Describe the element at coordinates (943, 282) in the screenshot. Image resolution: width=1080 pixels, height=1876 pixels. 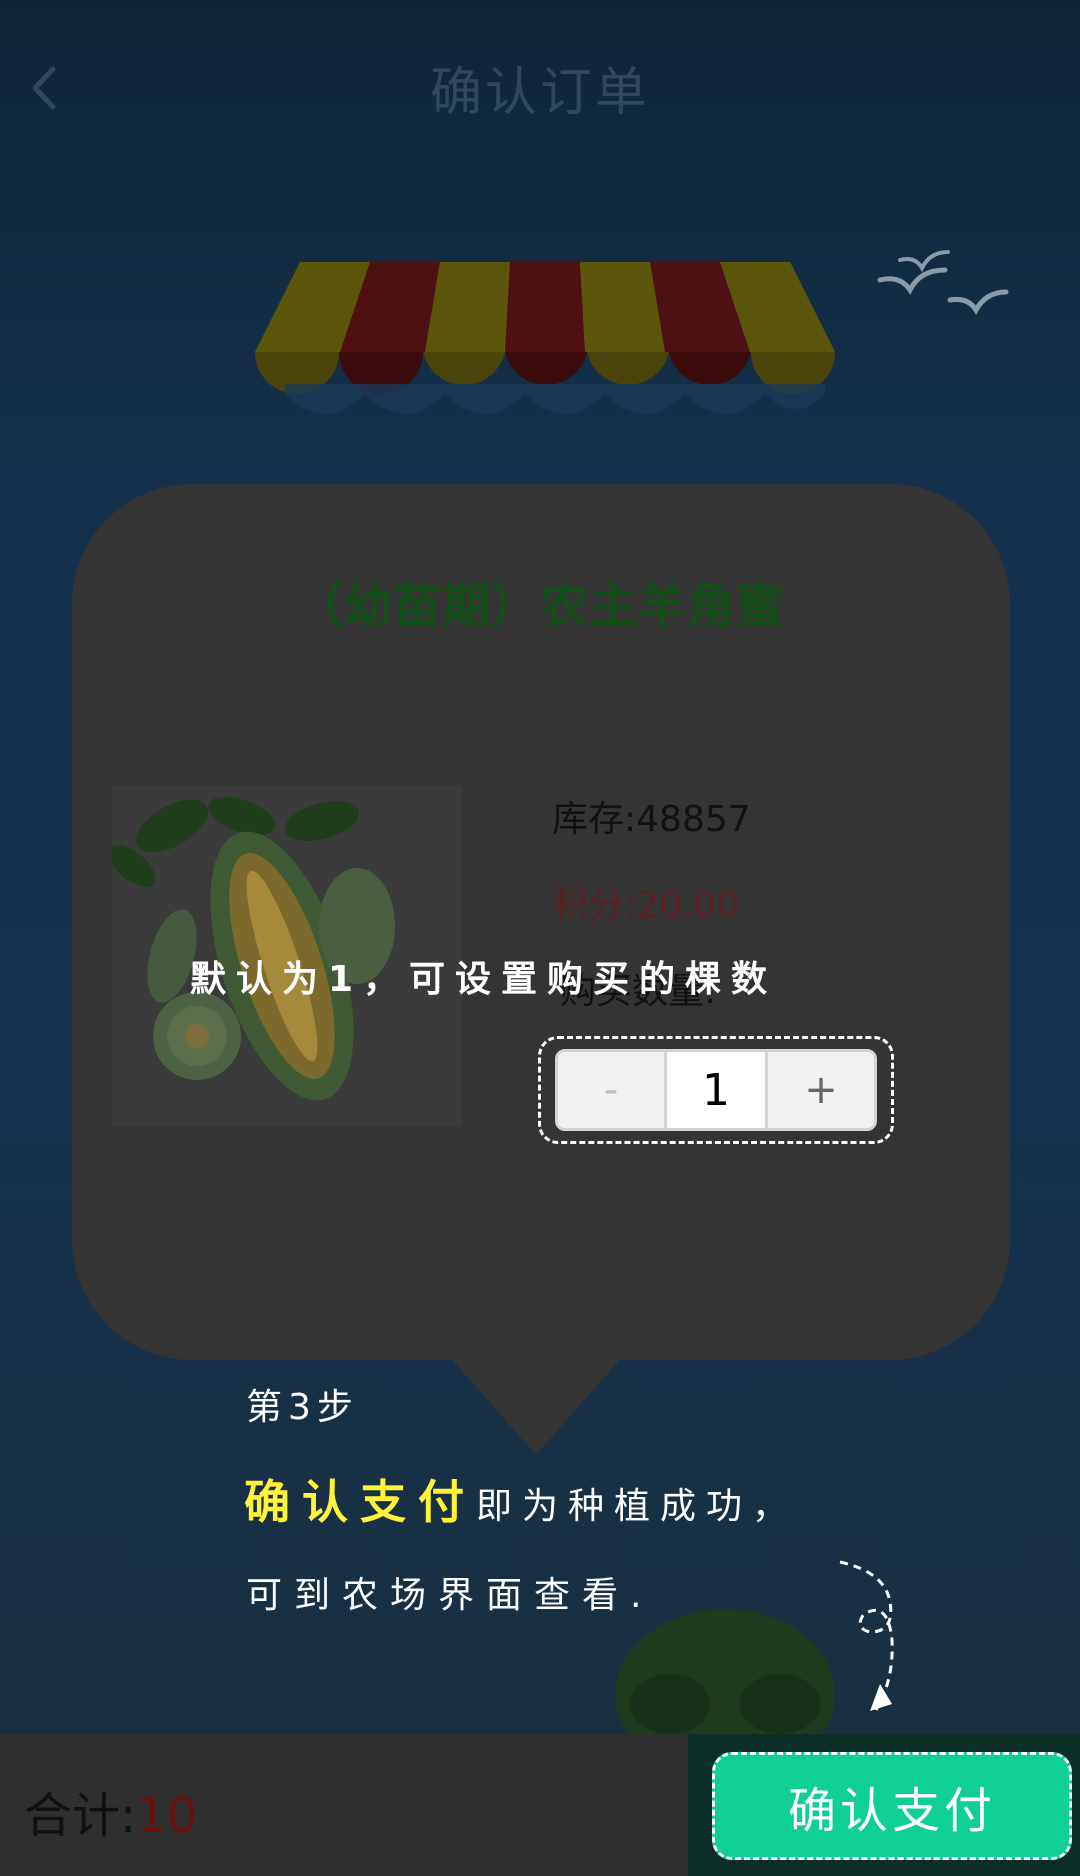
I see `birds-decoration` at that location.